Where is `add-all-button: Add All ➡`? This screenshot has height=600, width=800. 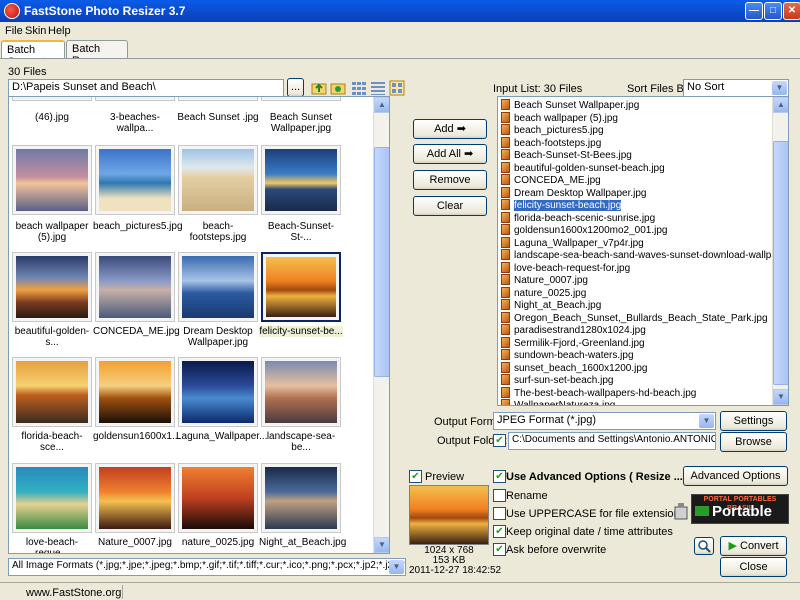
add-all-button: Add All ➡ is located at coordinates (450, 154).